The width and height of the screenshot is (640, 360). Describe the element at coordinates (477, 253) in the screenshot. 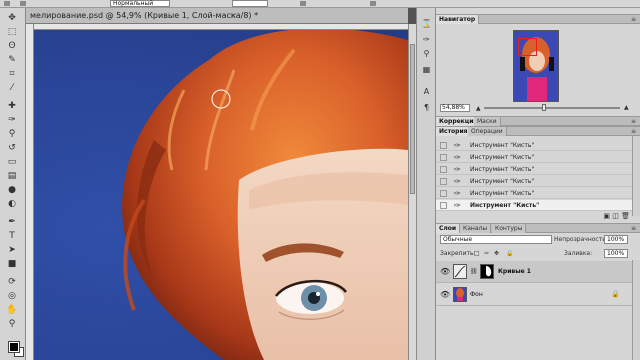

I see `lock-transparency-icon: □` at that location.